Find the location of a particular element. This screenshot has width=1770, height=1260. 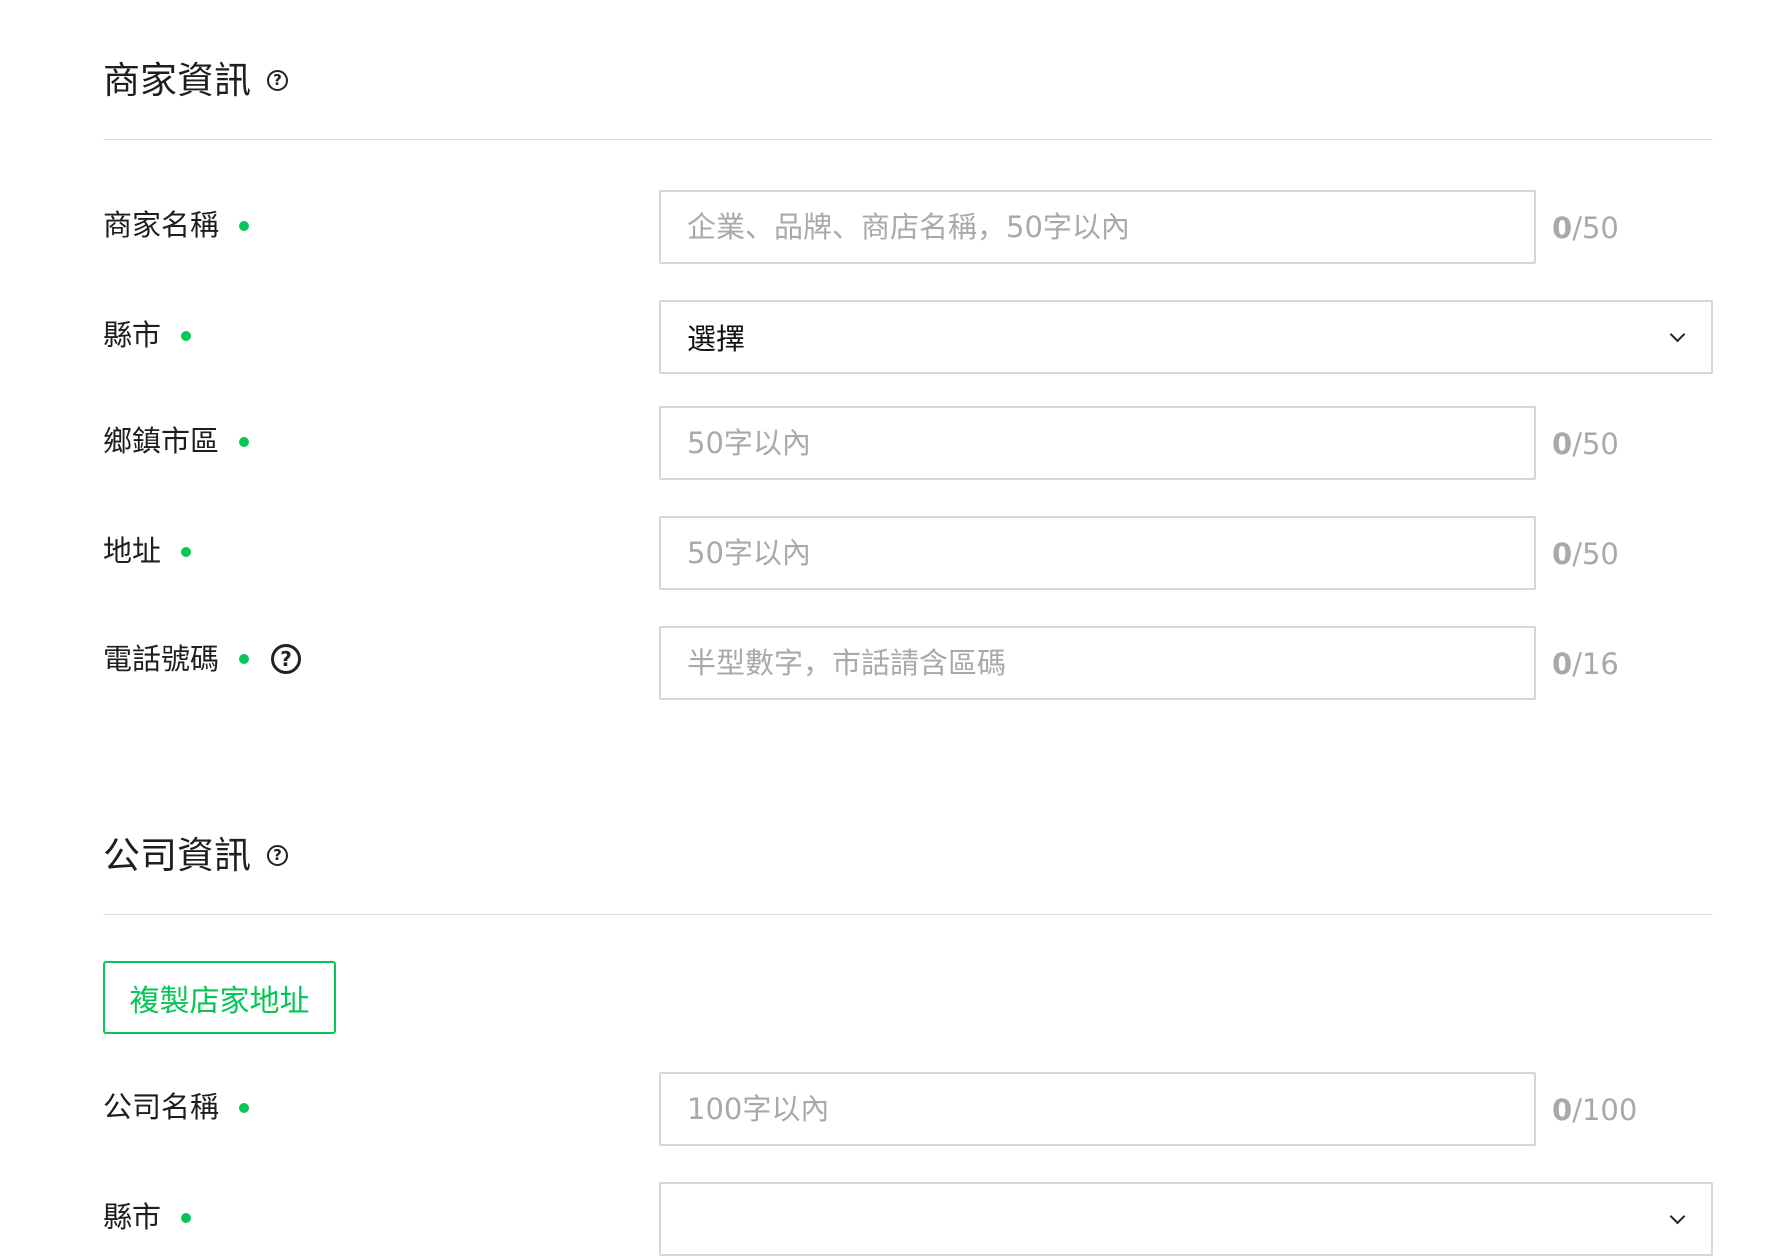

store-address-input is located at coordinates (1097, 553).